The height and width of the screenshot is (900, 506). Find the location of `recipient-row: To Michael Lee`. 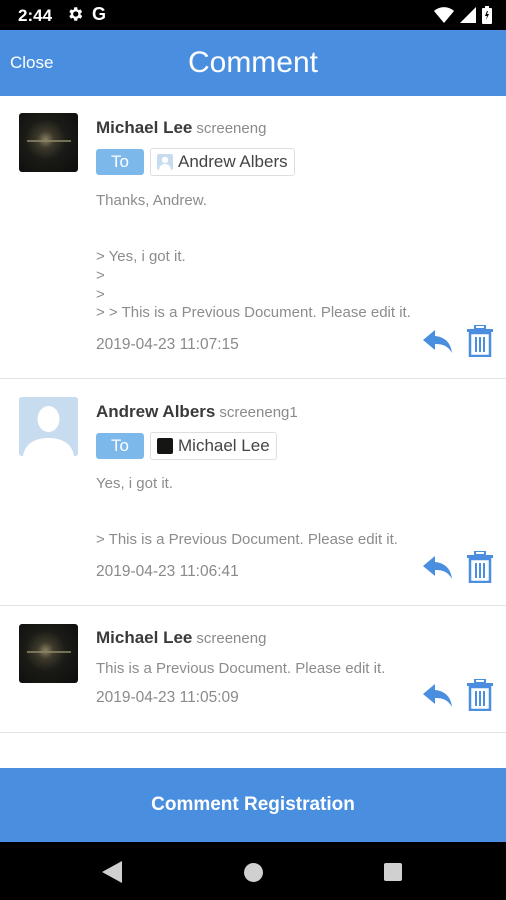

recipient-row: To Michael Lee is located at coordinates (186, 446).